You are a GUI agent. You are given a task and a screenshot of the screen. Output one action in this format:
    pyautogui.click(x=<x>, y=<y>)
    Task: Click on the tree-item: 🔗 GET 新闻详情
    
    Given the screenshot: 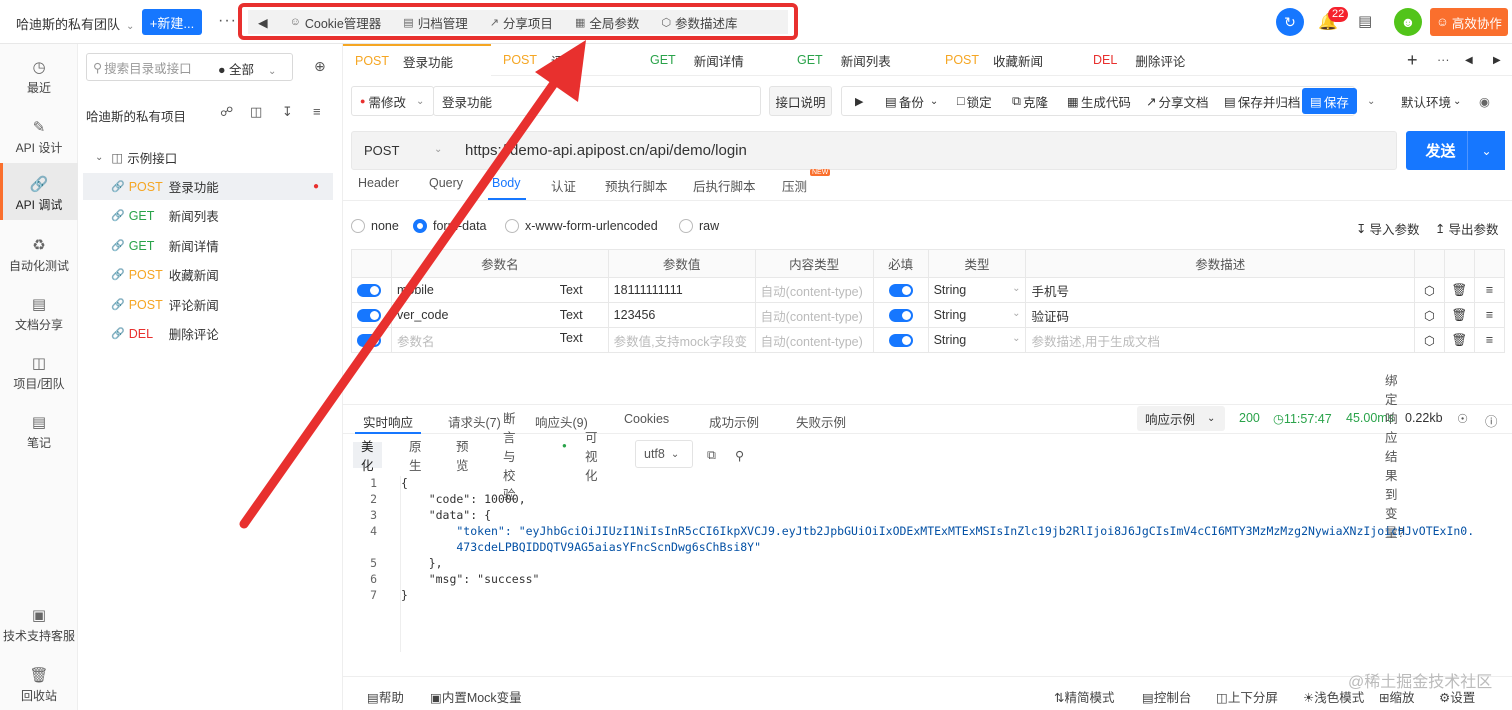 What is the action you would take?
    pyautogui.click(x=208, y=245)
    